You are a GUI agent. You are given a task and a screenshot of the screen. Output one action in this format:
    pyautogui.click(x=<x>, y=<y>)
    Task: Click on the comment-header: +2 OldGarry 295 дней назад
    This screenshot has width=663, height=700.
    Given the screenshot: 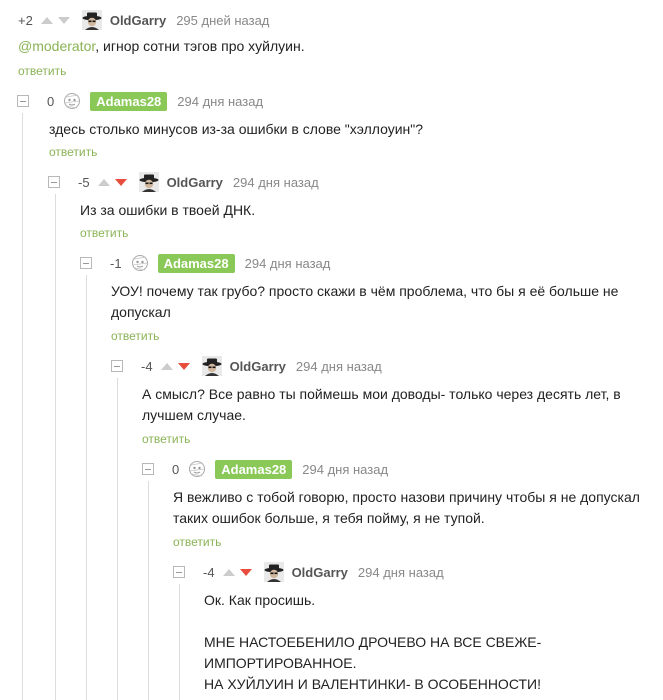 What is the action you would take?
    pyautogui.click(x=143, y=20)
    